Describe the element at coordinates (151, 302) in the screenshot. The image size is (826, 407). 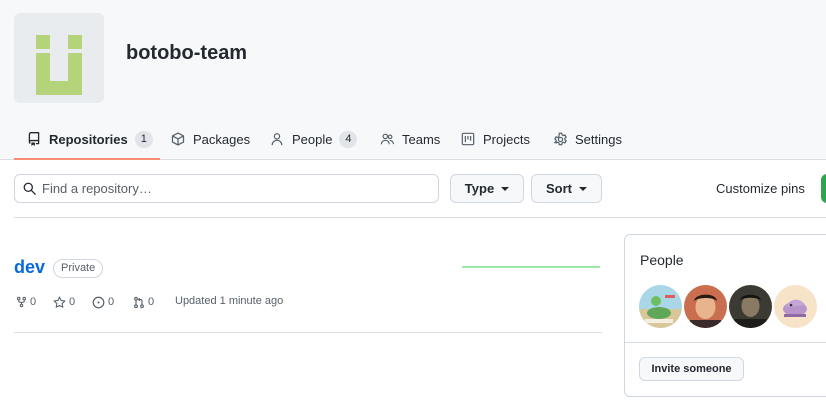
I see `pull-requests-value: 0` at that location.